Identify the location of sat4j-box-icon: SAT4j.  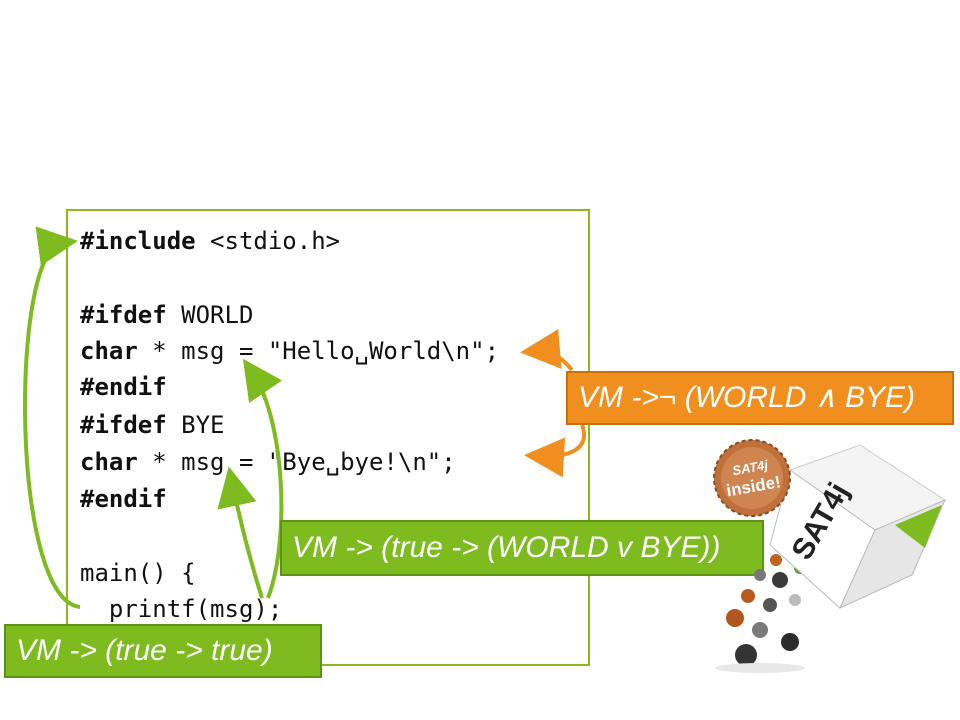
(858, 527).